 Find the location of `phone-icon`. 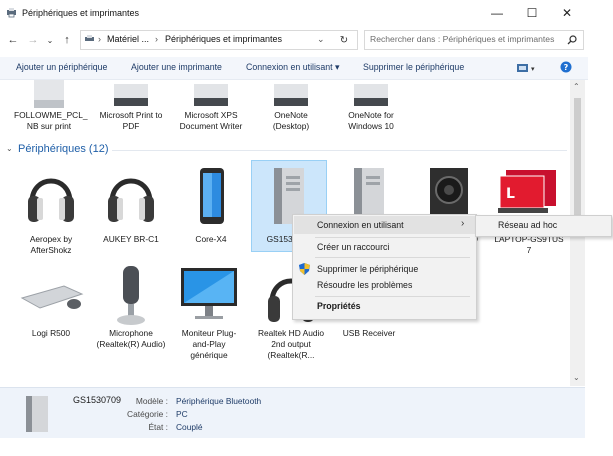

phone-icon is located at coordinates (212, 196).